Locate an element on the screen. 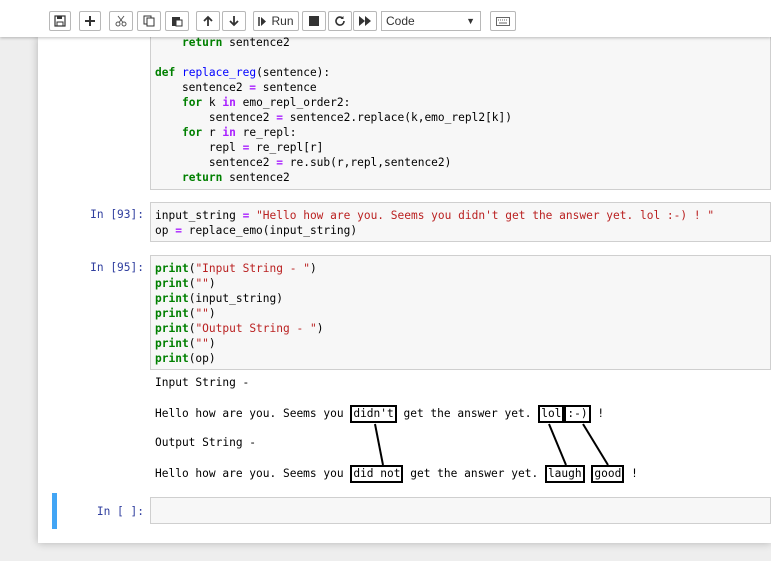 This screenshot has height=561, width=771. run-button: Run is located at coordinates (276, 21).